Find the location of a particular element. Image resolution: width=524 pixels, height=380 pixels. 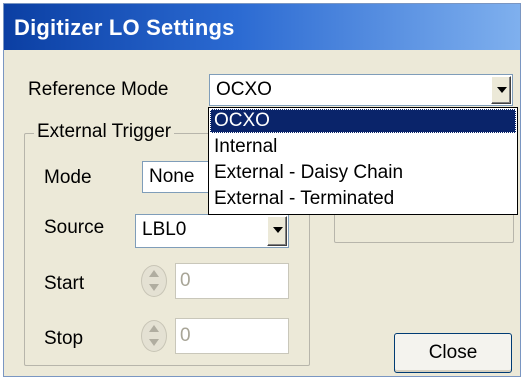

trigger-mode-label: Mode is located at coordinates (68, 177).